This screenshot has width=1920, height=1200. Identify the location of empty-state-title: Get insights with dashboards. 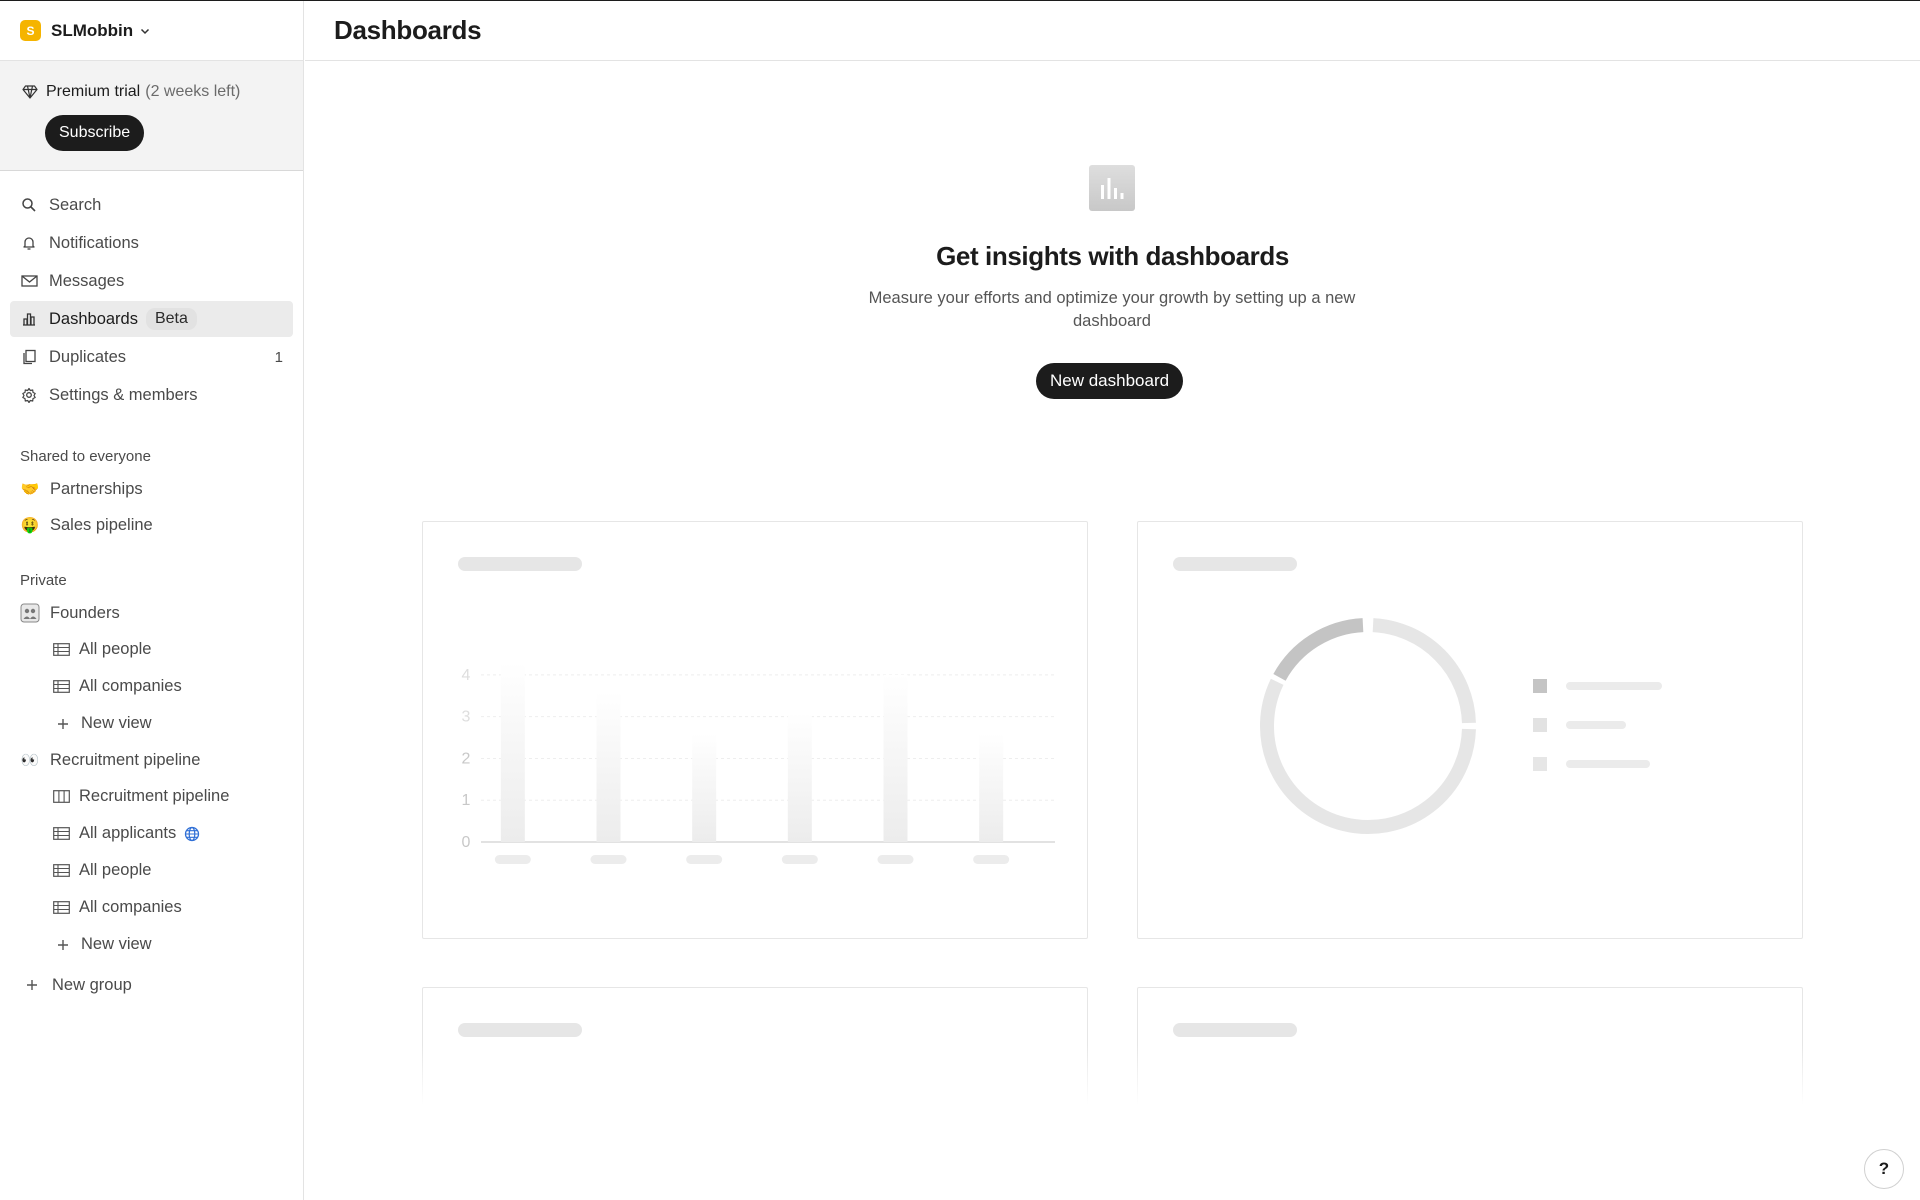
(1112, 256).